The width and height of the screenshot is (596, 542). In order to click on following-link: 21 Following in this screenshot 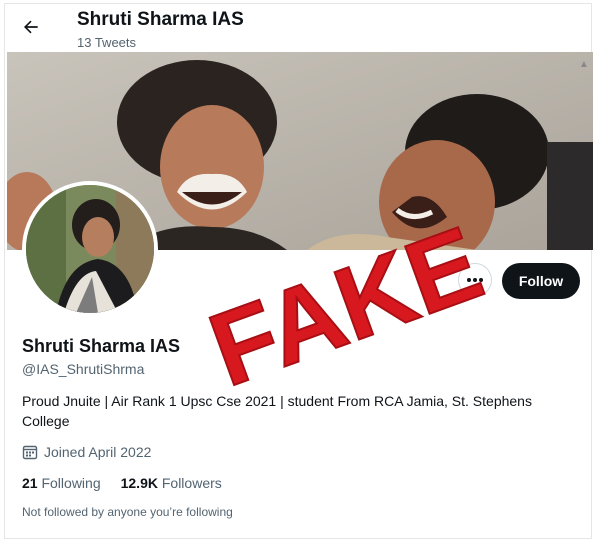, I will do `click(61, 483)`.